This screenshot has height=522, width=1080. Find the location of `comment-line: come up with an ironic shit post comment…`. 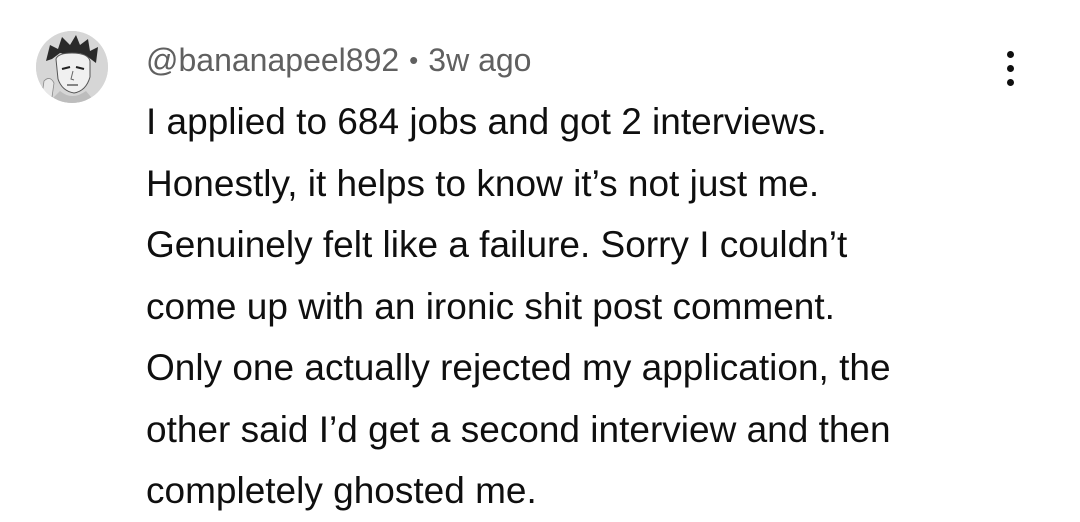

comment-line: come up with an ironic shit post comment… is located at coordinates (490, 306).